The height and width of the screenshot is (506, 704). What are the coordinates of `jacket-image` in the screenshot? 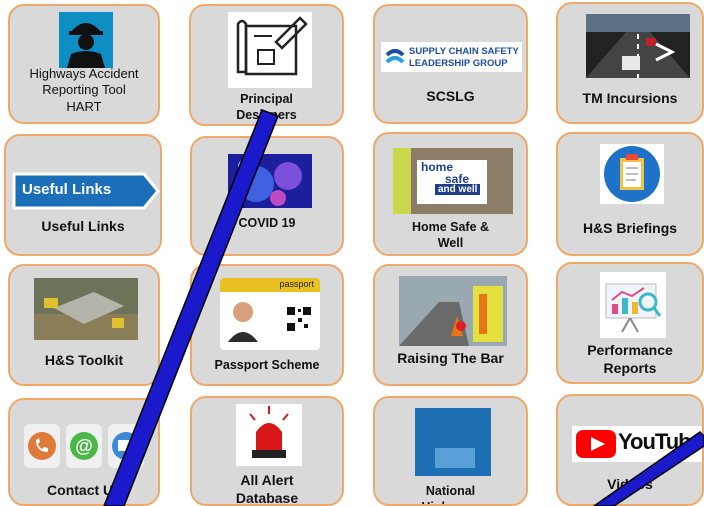 It's located at (453, 442).